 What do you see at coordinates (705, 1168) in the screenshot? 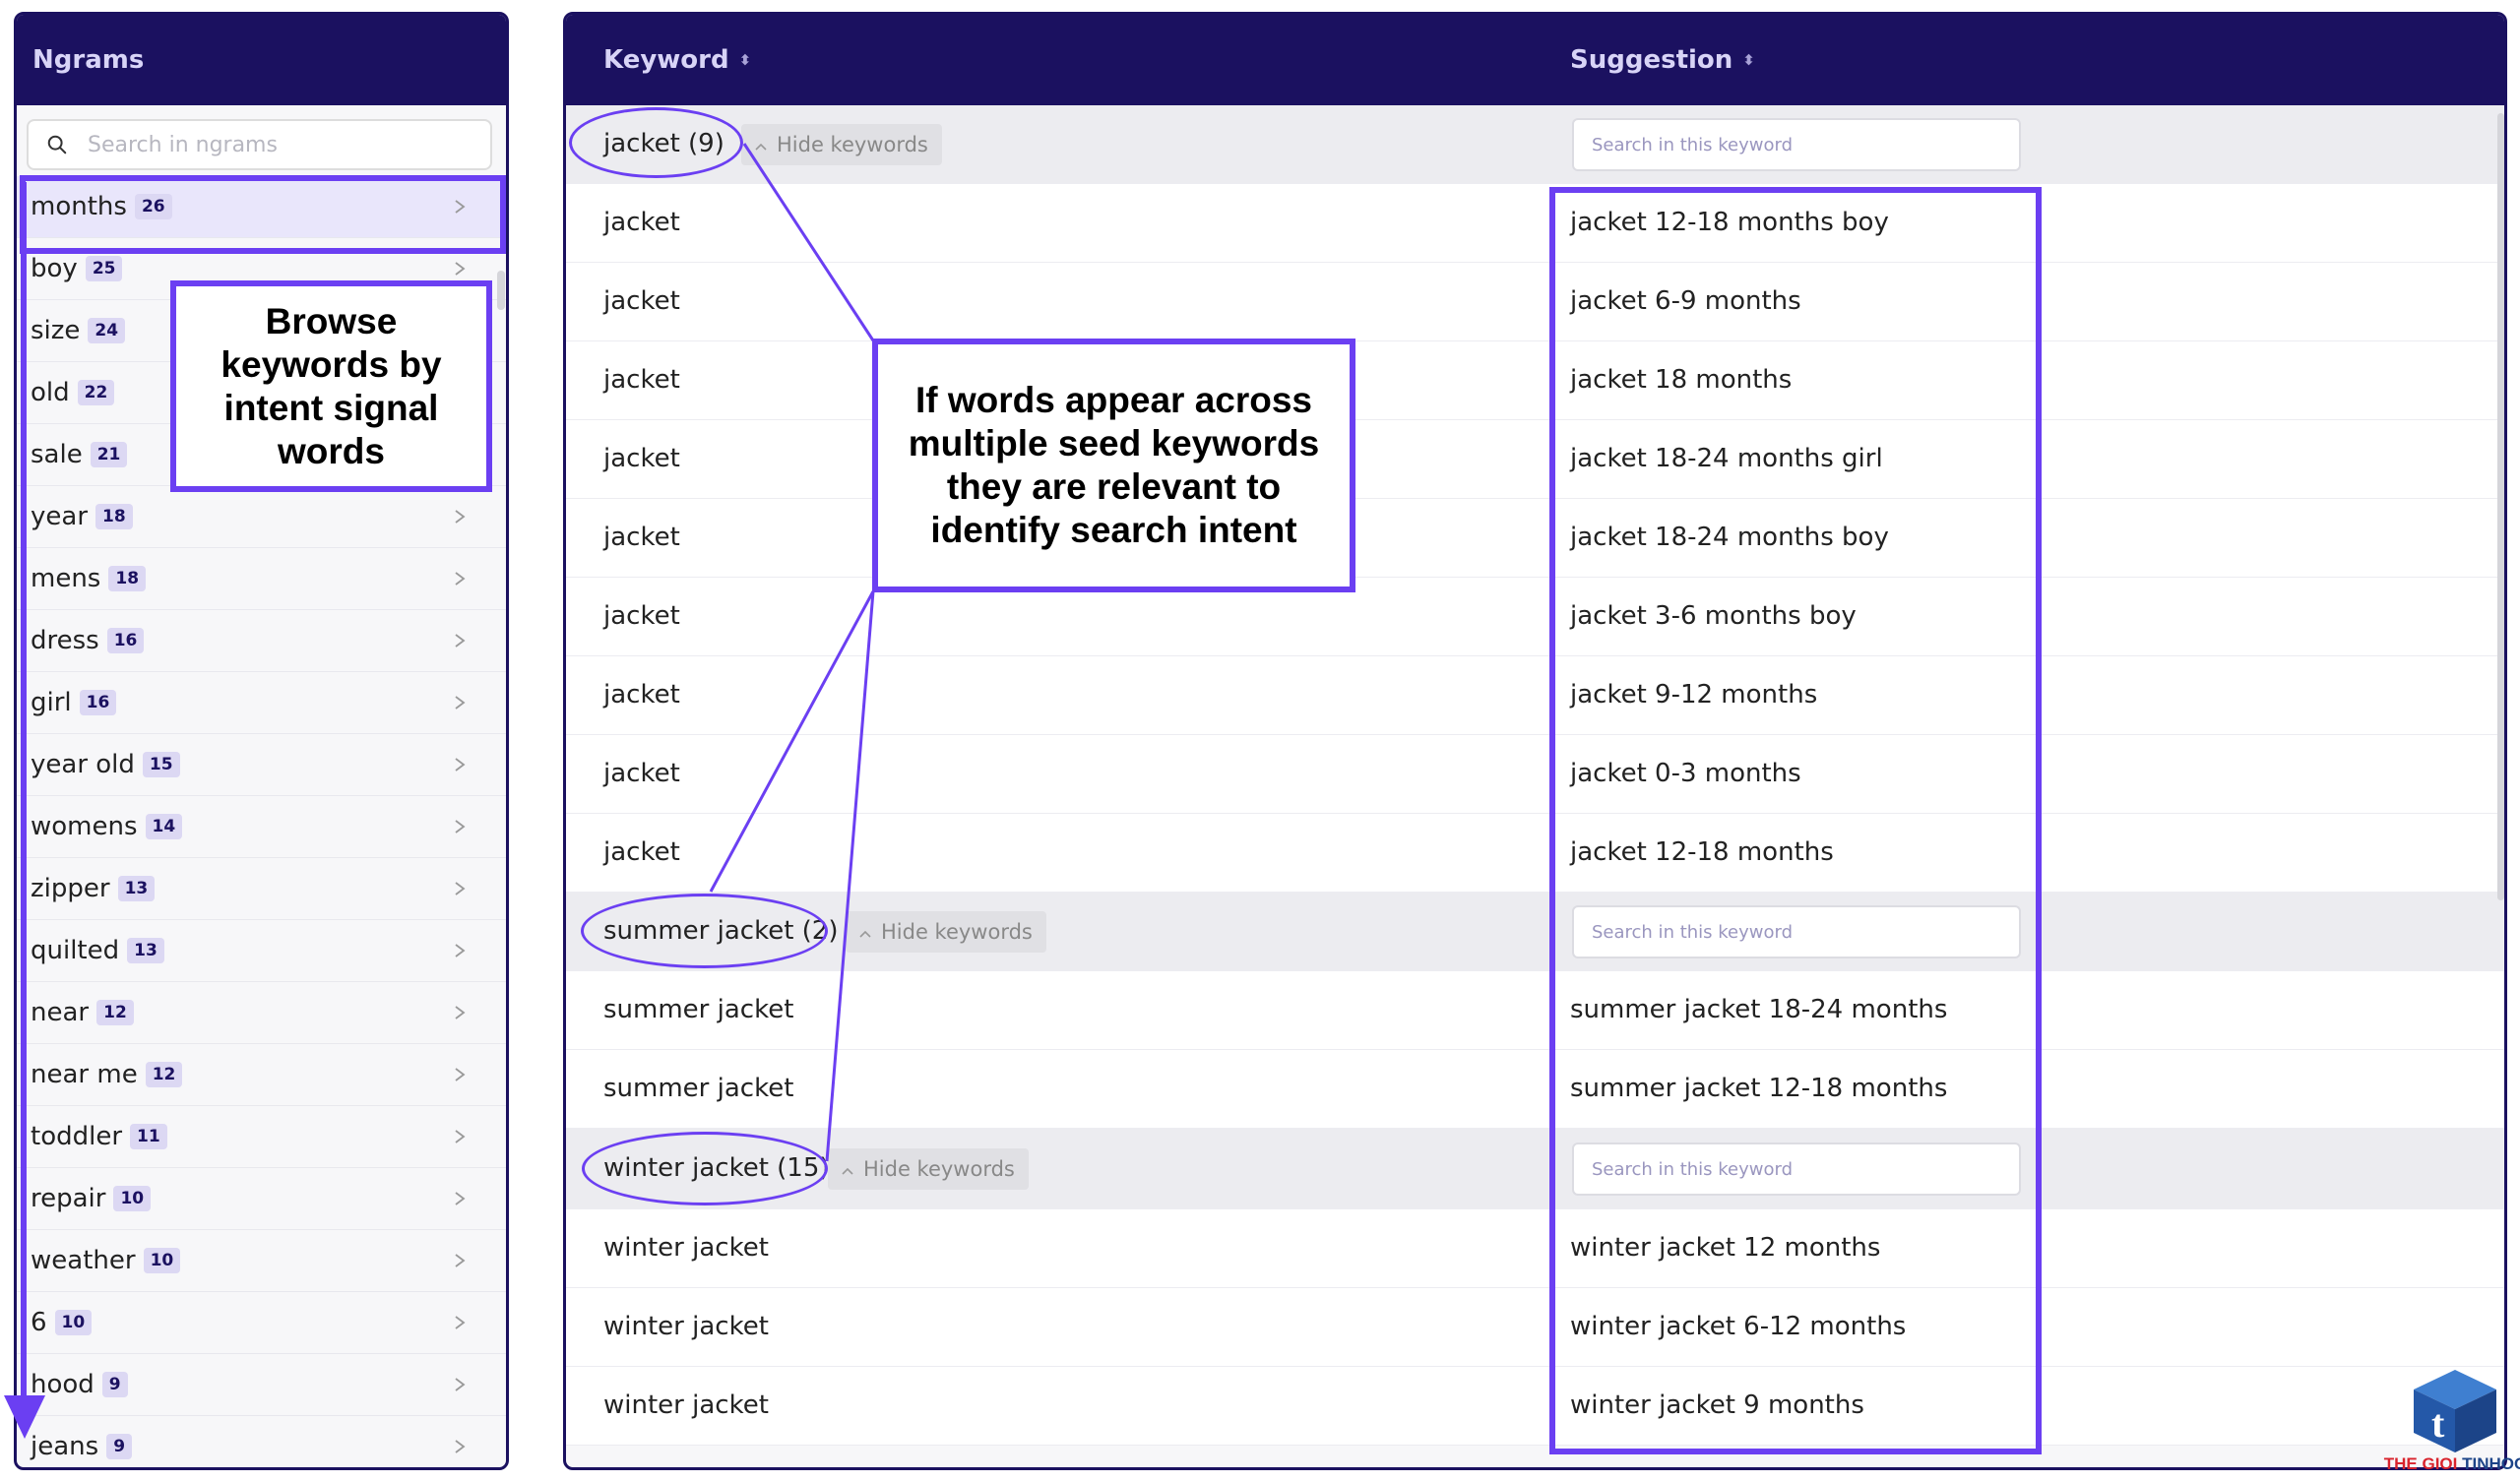
I see `winter-jacket-group-circle` at bounding box center [705, 1168].